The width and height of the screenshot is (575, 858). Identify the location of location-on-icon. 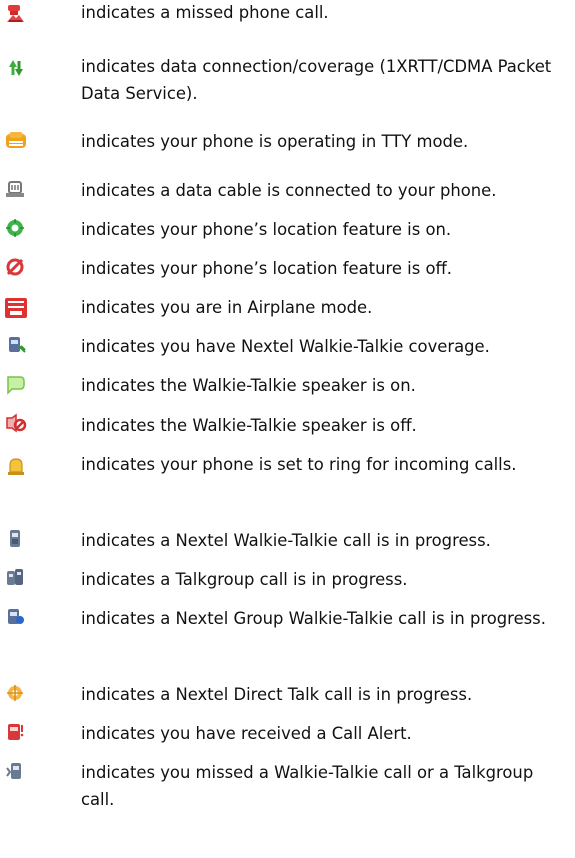
(15, 228).